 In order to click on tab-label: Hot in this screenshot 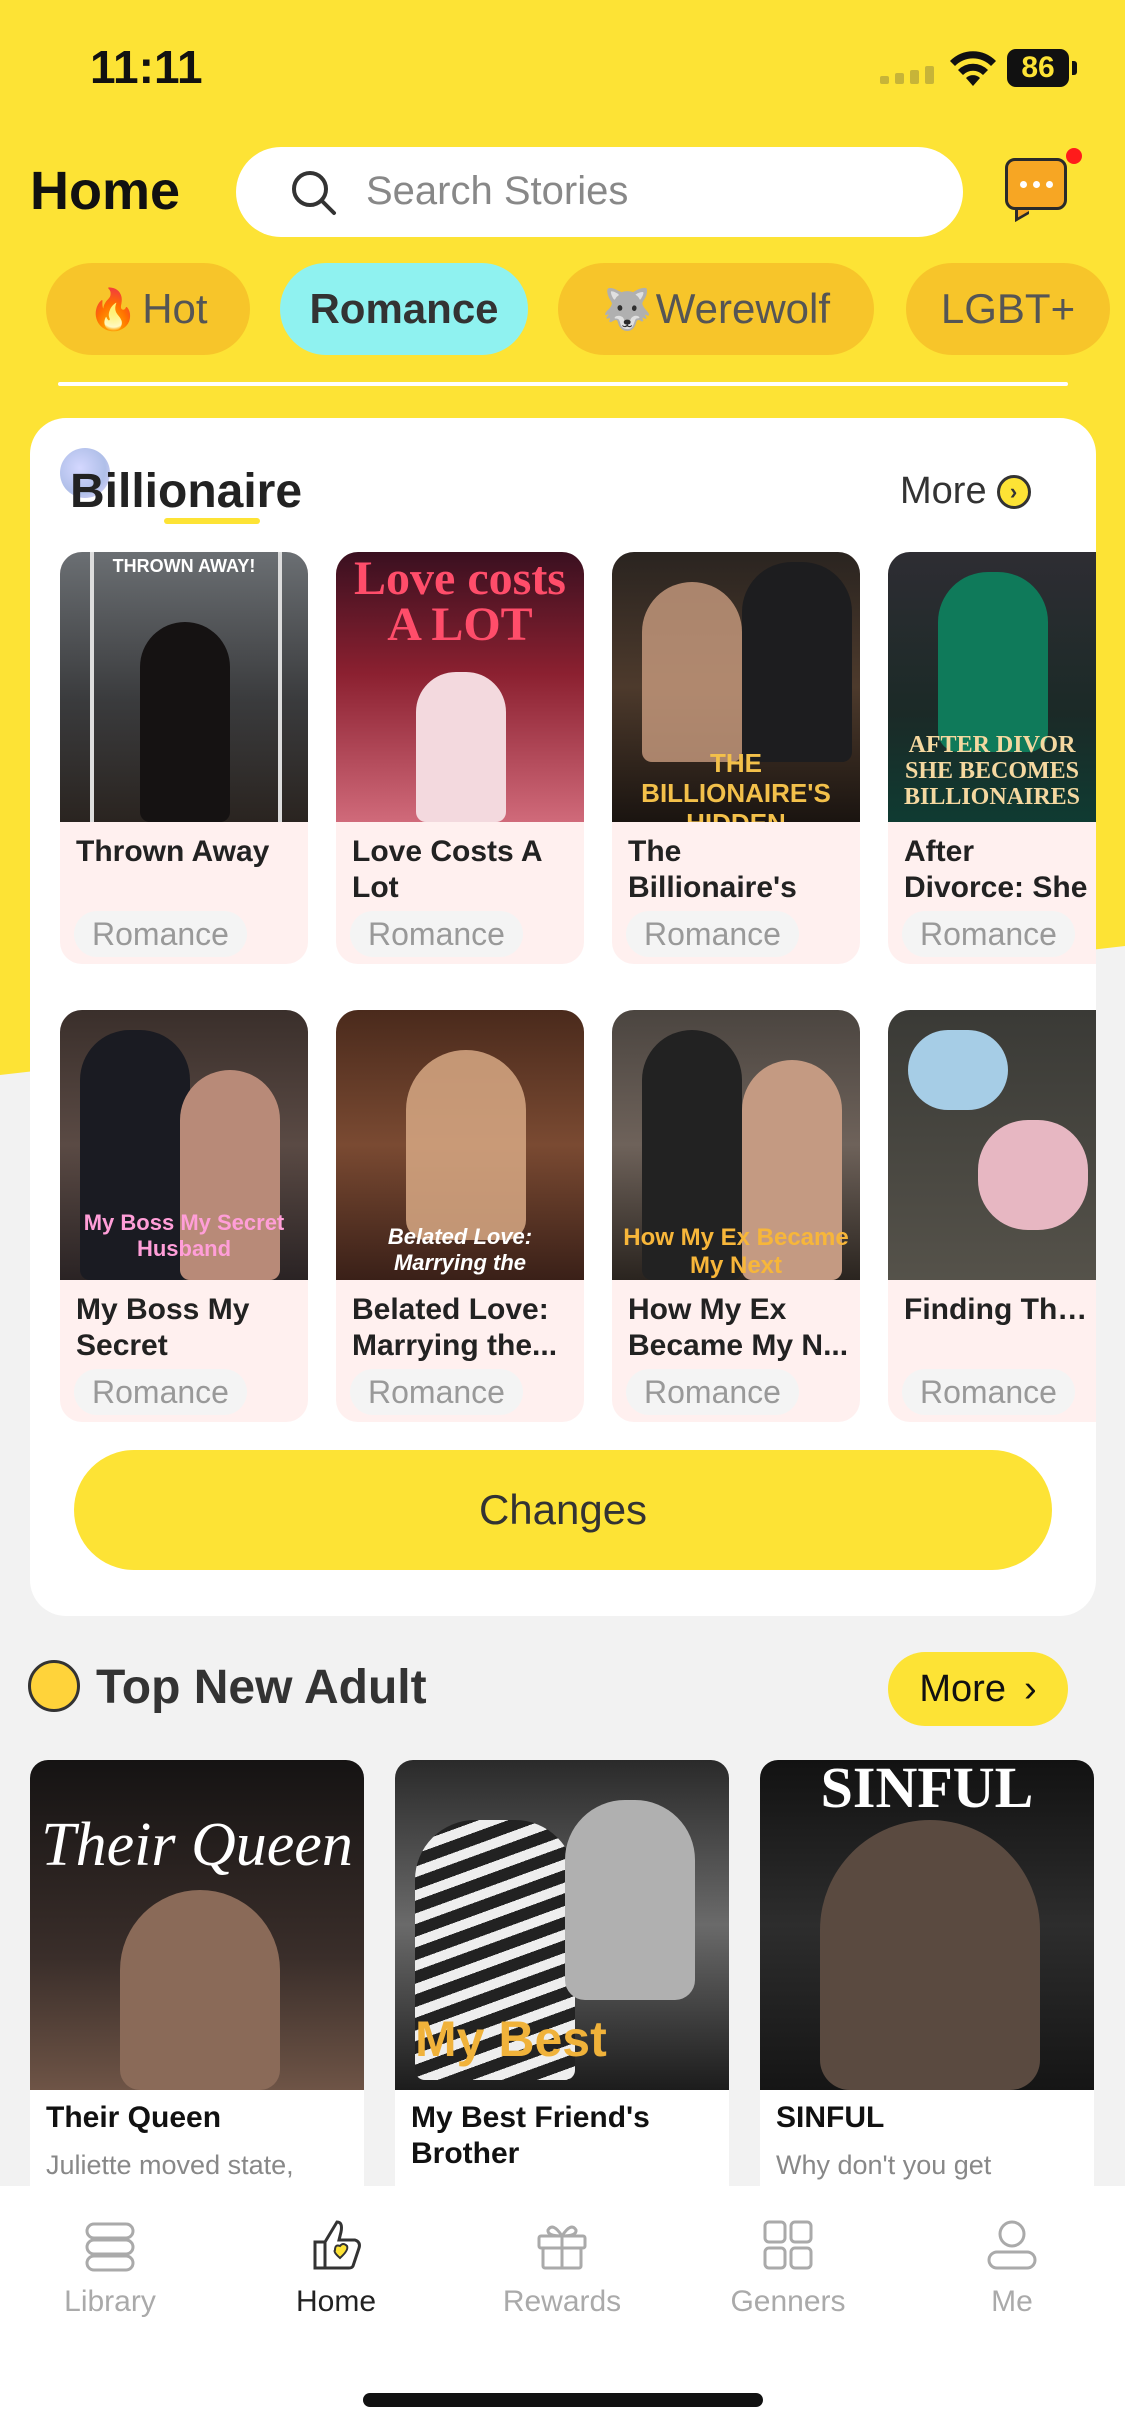, I will do `click(175, 308)`.